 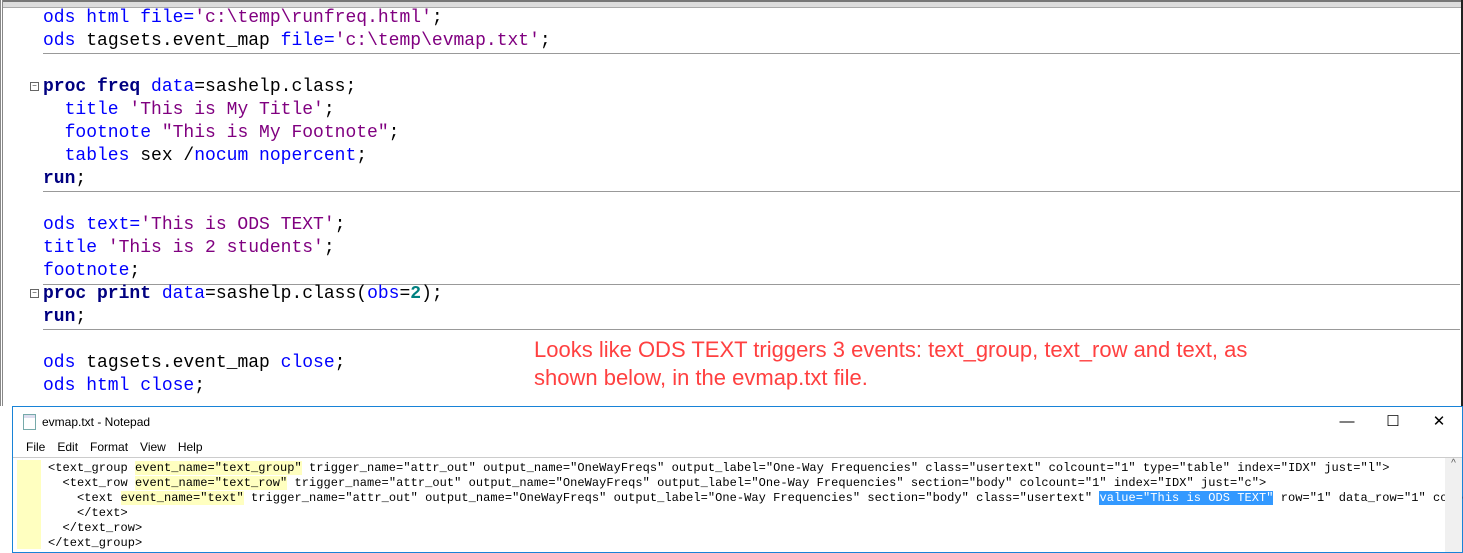 I want to click on code-token: <text_row, so click(x=92, y=483).